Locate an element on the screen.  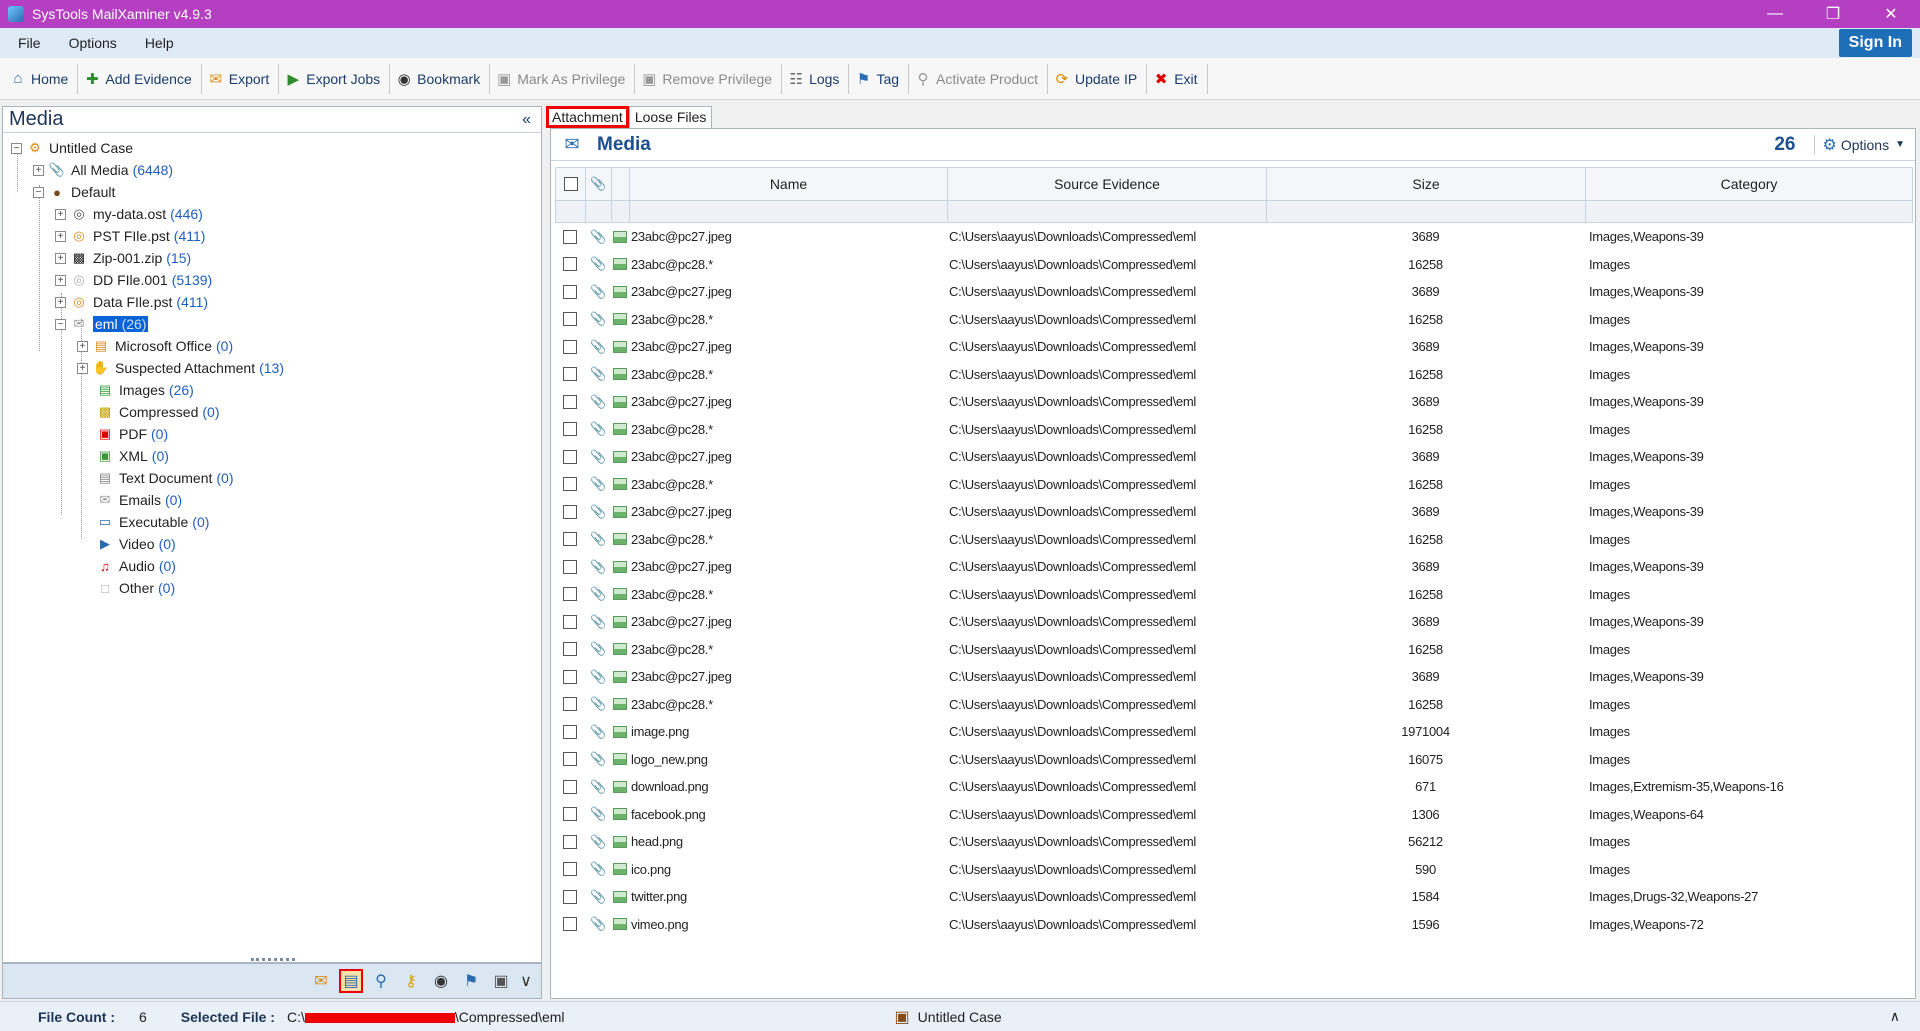
filter-name-input is located at coordinates (789, 211).